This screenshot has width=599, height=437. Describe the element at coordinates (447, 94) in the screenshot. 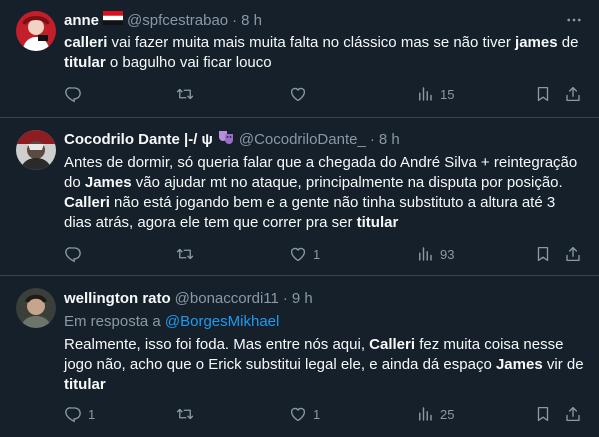

I see `view-count: 15` at that location.